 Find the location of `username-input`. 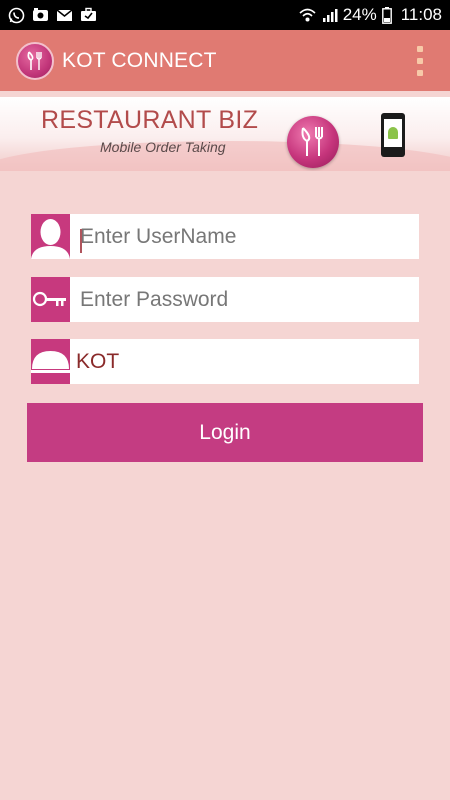

username-input is located at coordinates (244, 236).